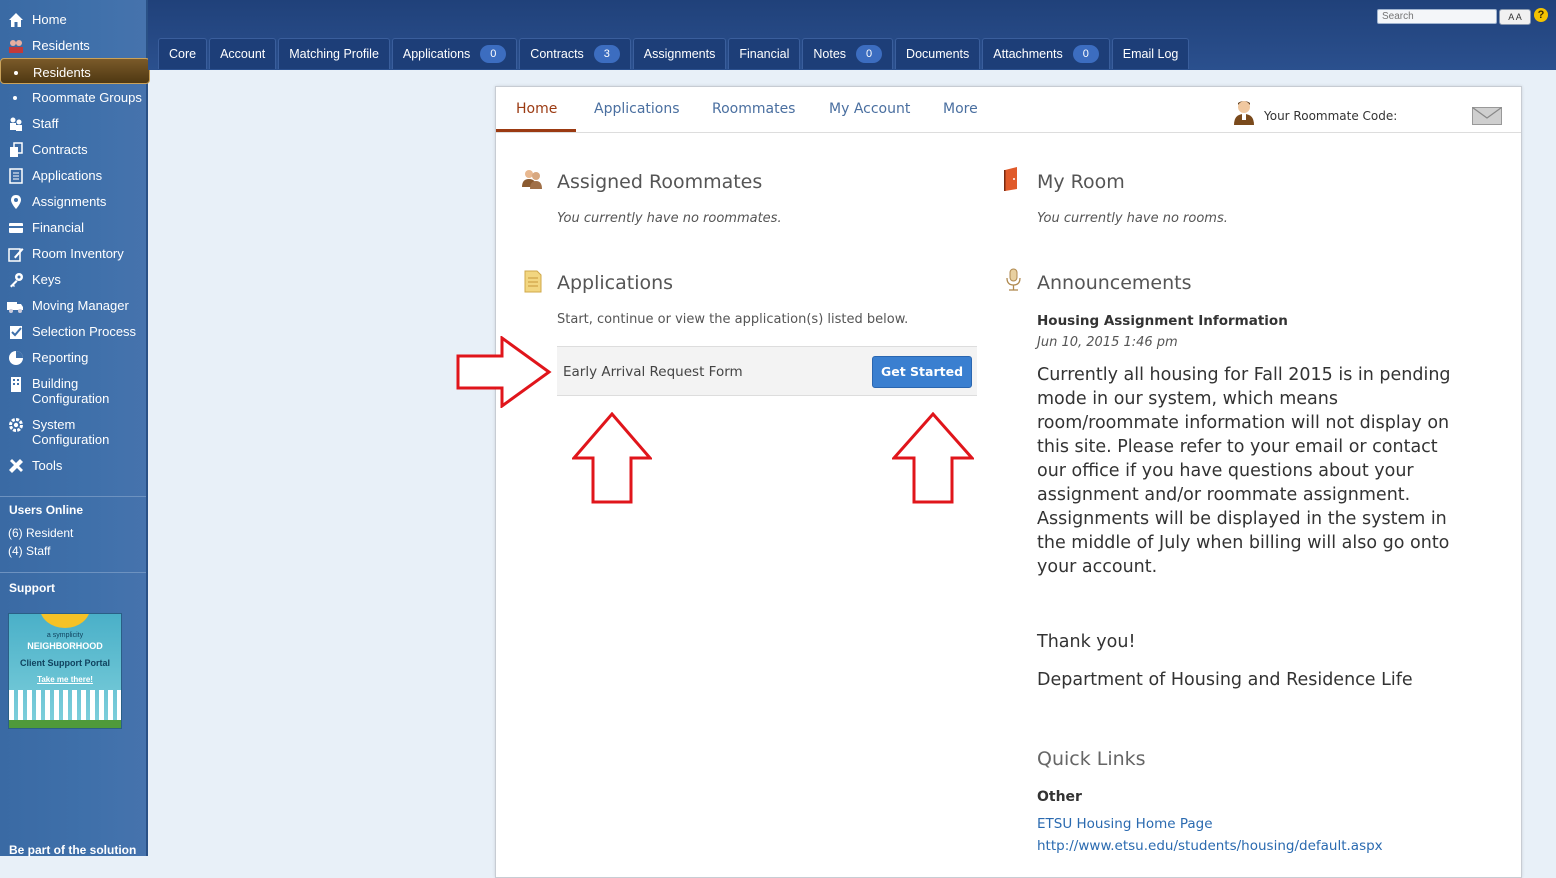 The height and width of the screenshot is (878, 1556). Describe the element at coordinates (73, 465) in the screenshot. I see `sidebar-item-tools: Tools` at that location.